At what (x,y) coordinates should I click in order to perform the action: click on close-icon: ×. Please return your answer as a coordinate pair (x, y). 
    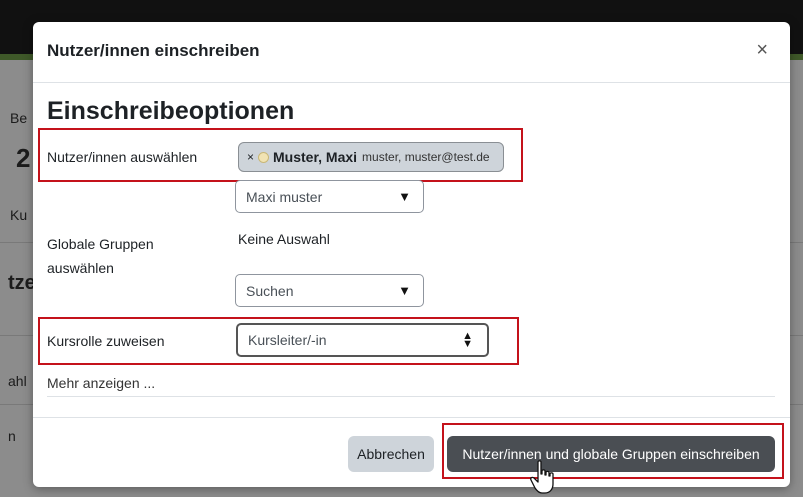
    Looking at the image, I should click on (762, 50).